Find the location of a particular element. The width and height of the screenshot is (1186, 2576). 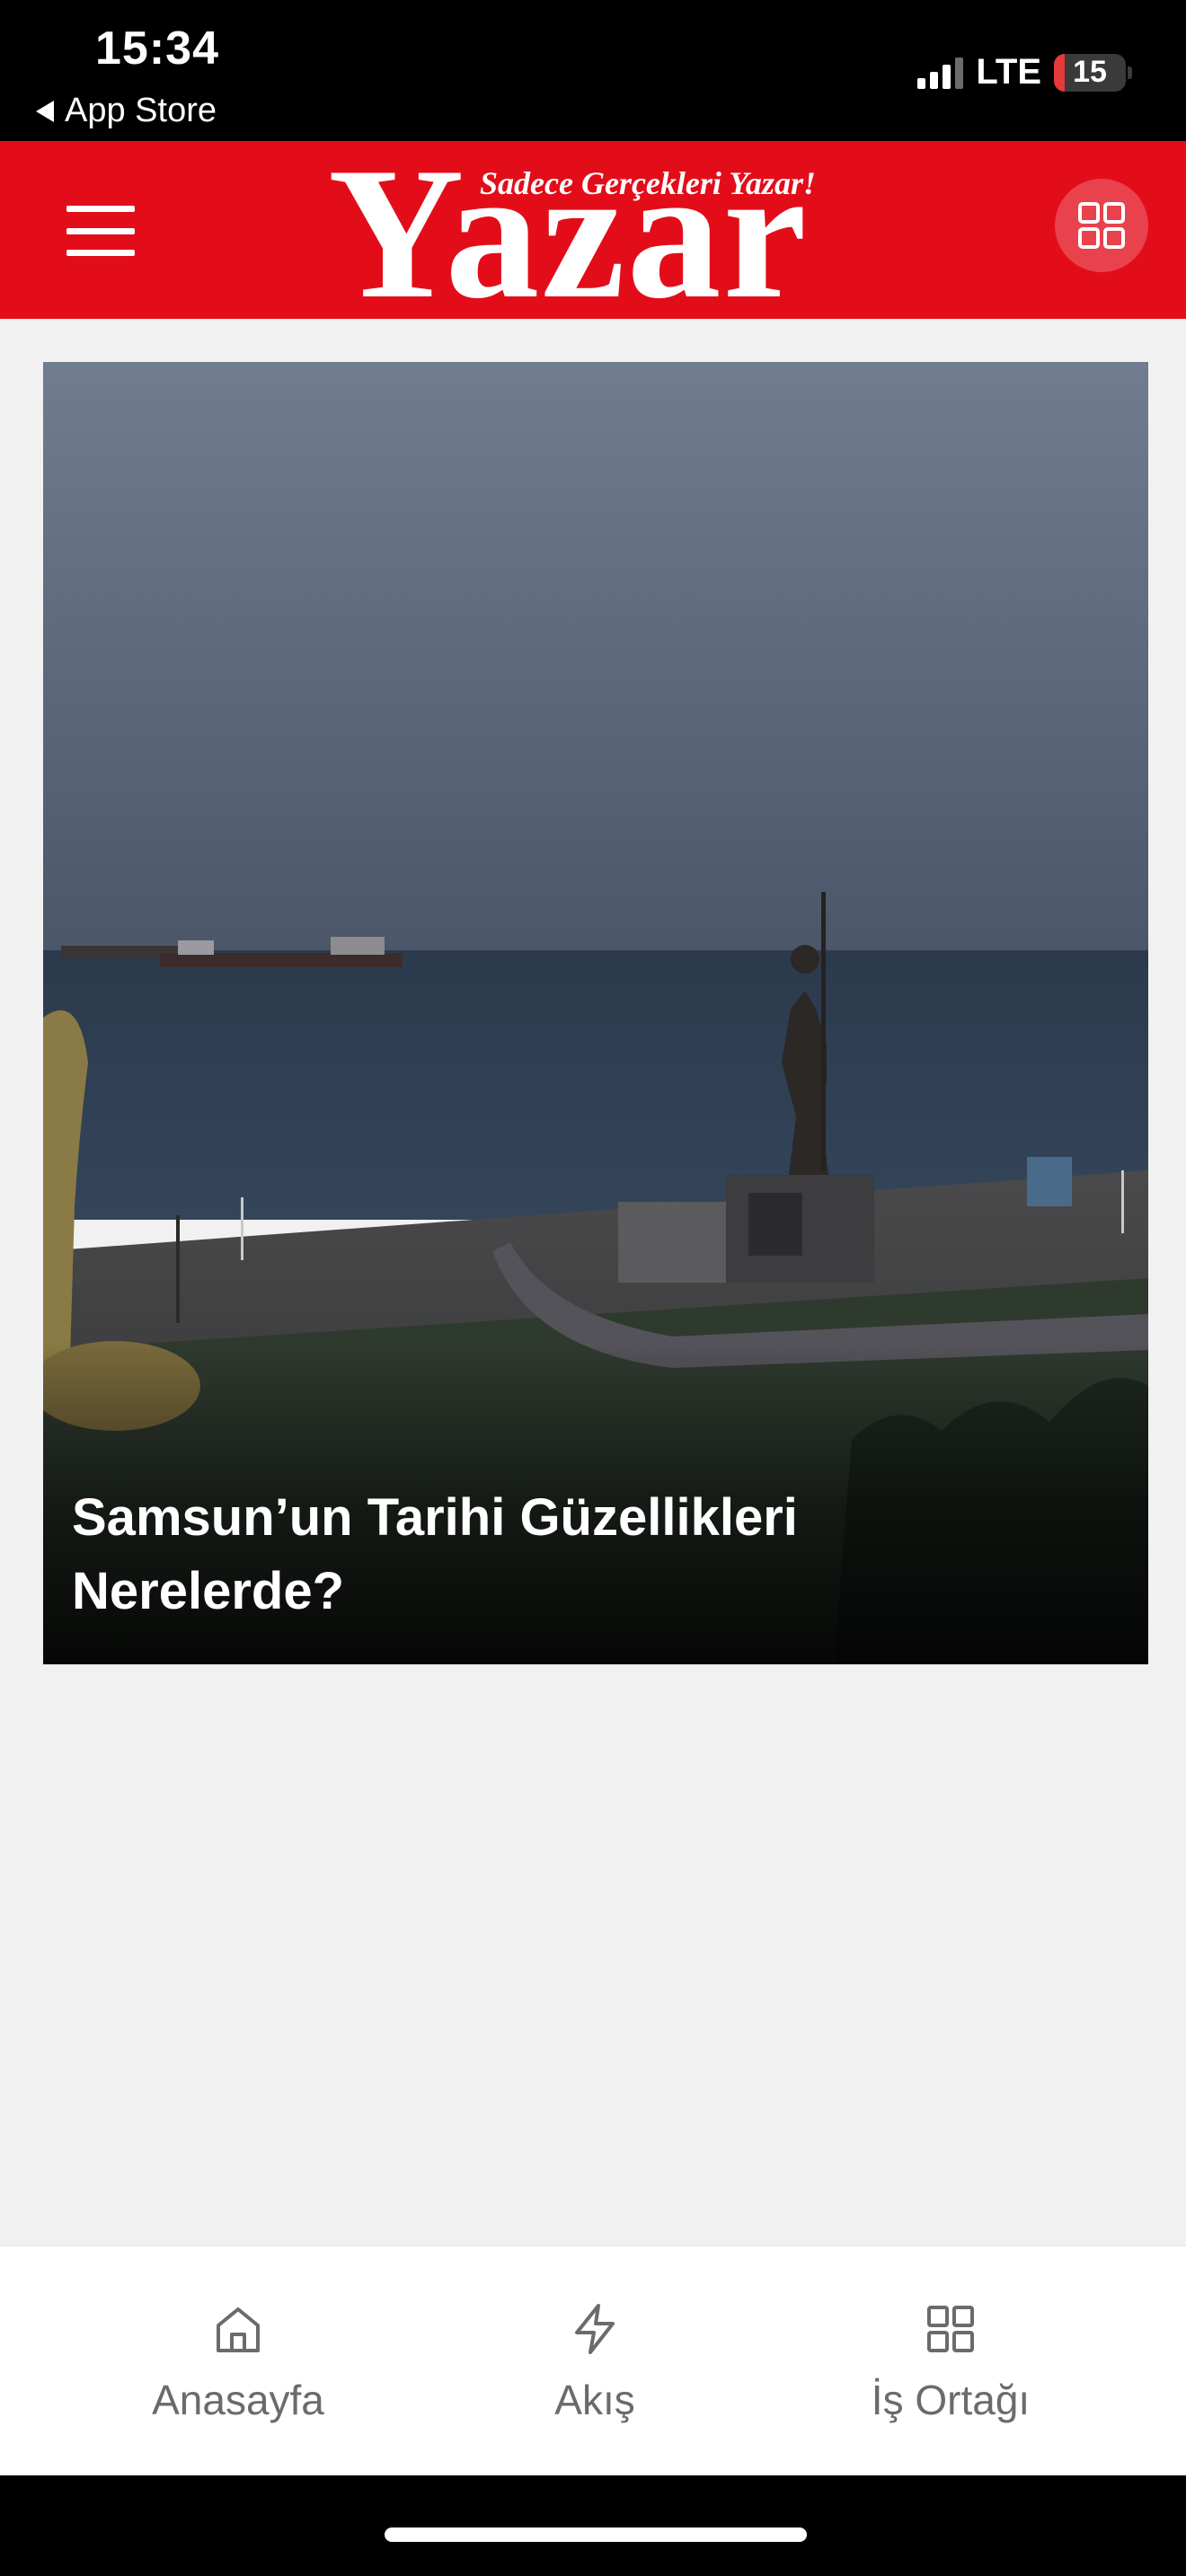

logo-tagline: Sadece Gerçekleri Yazar! is located at coordinates (647, 183).